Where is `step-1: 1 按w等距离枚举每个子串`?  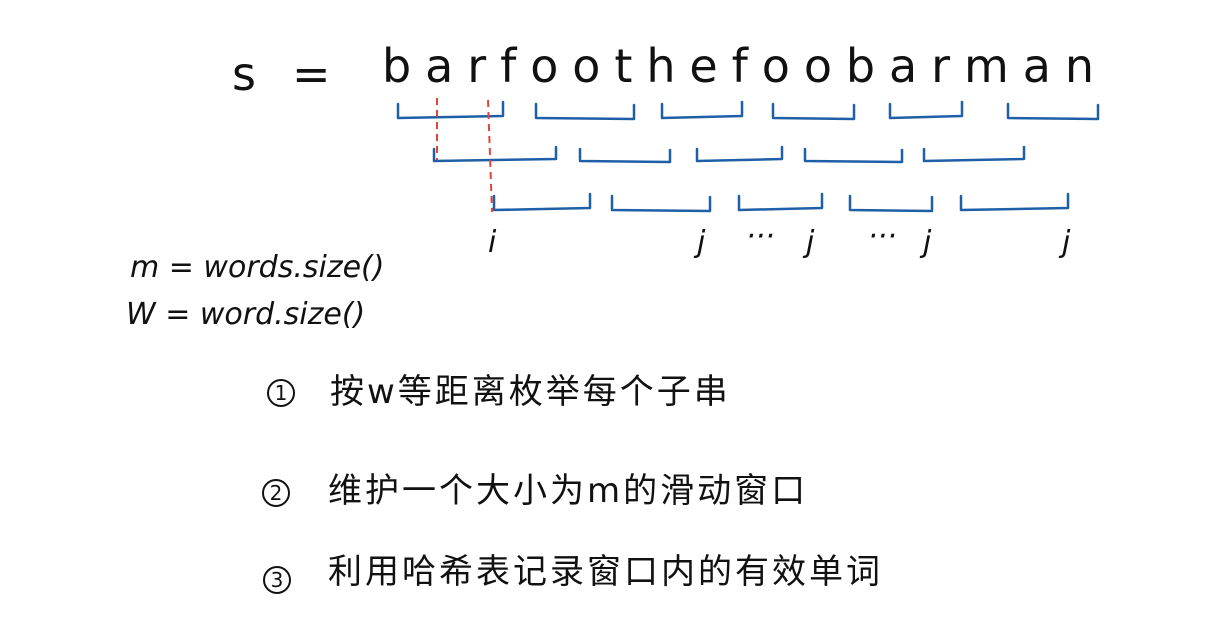 step-1: 1 按w等距离枚举每个子串 is located at coordinates (499, 392).